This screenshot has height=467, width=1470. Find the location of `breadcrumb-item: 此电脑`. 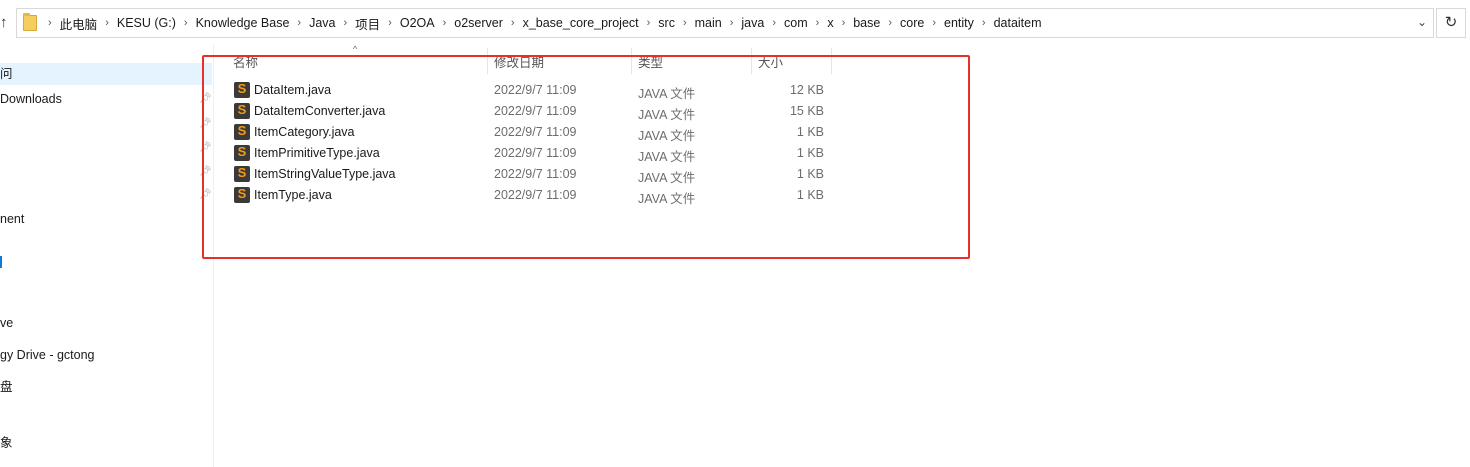

breadcrumb-item: 此电脑 is located at coordinates (79, 23).